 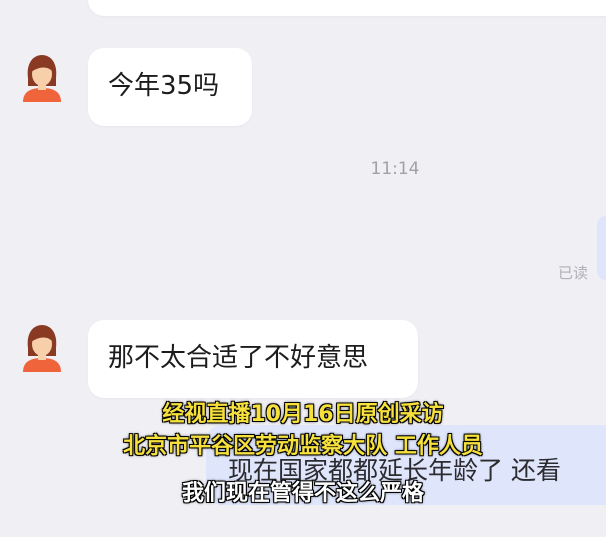 I want to click on subtitle-line-1: 经视直播10月16日原创采访, so click(x=303, y=414).